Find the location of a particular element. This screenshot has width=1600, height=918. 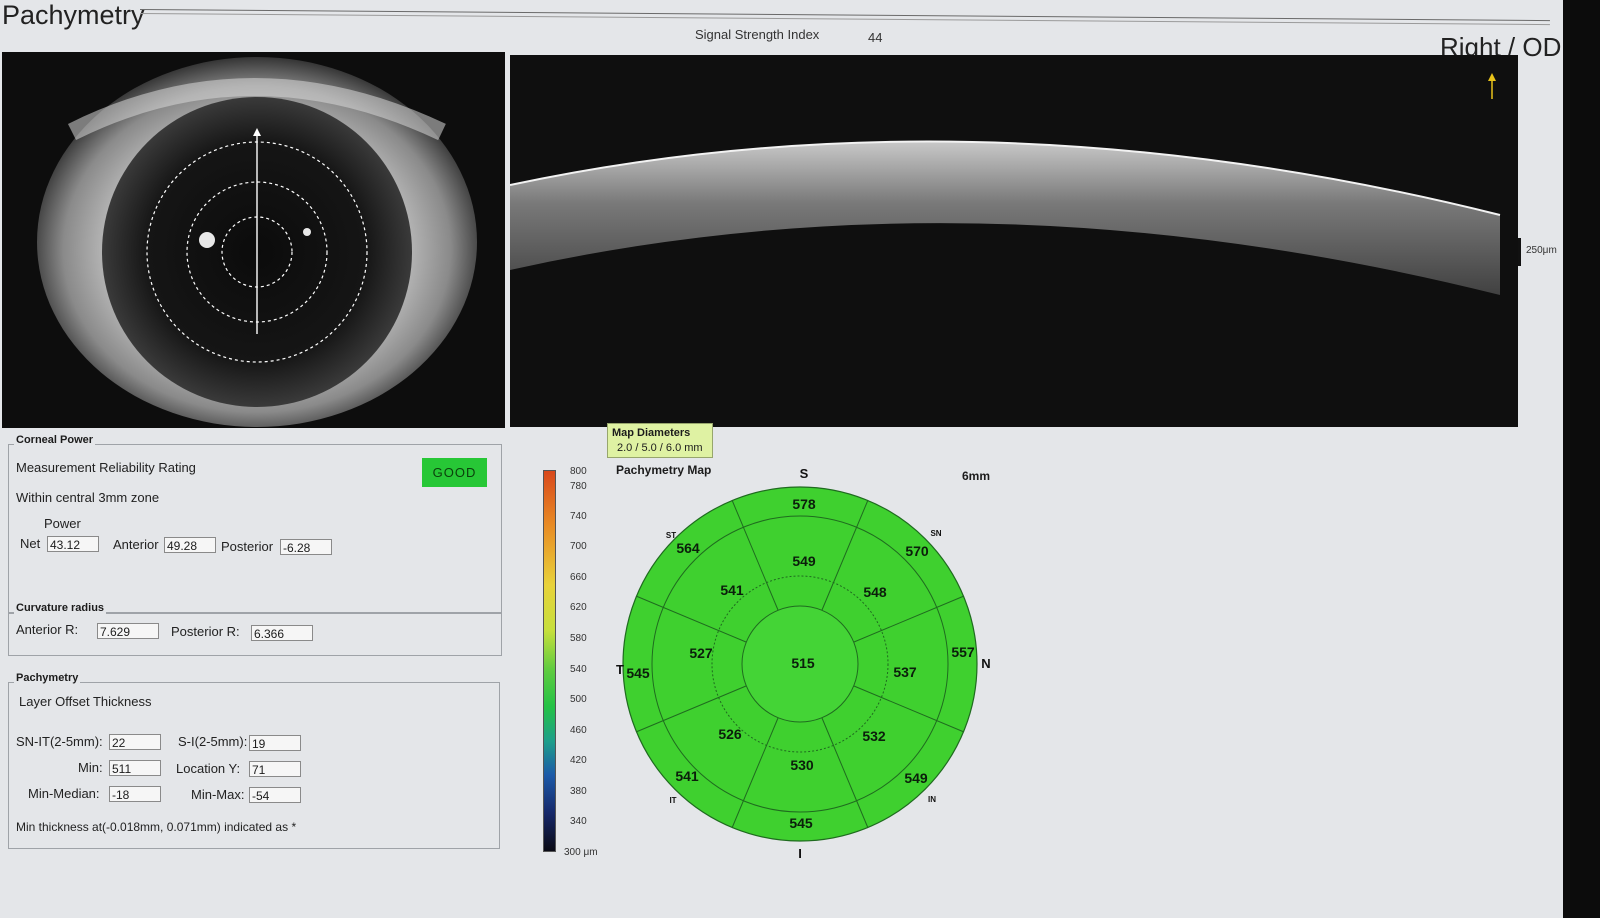

pachymetry-header: Layer Offset Thickness is located at coordinates (85, 701).